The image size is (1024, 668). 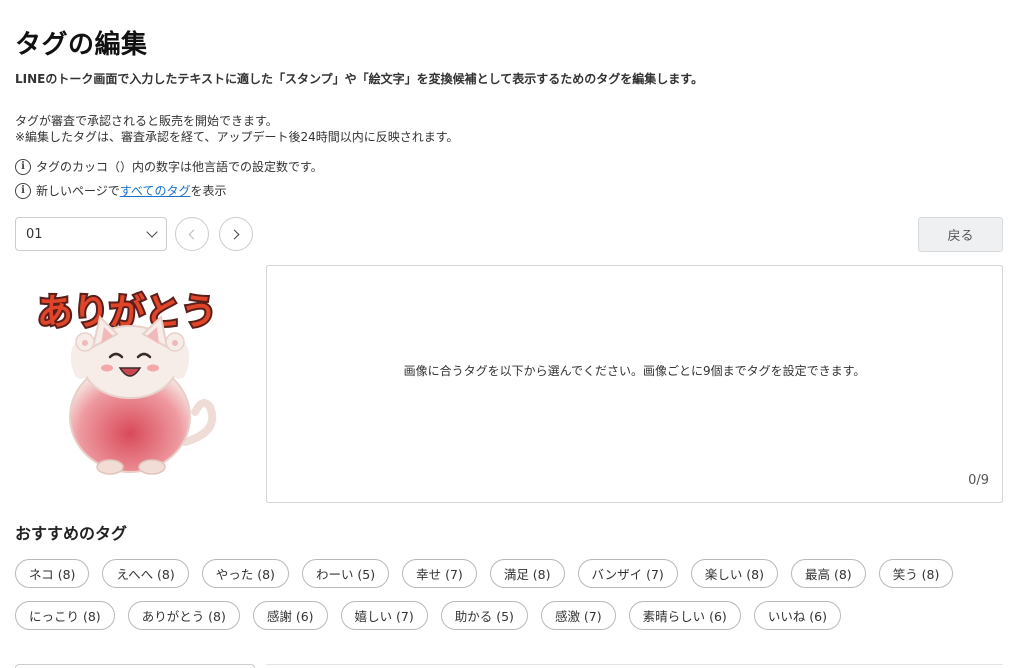 What do you see at coordinates (245, 573) in the screenshot?
I see `tag-chip: やった (8)` at bounding box center [245, 573].